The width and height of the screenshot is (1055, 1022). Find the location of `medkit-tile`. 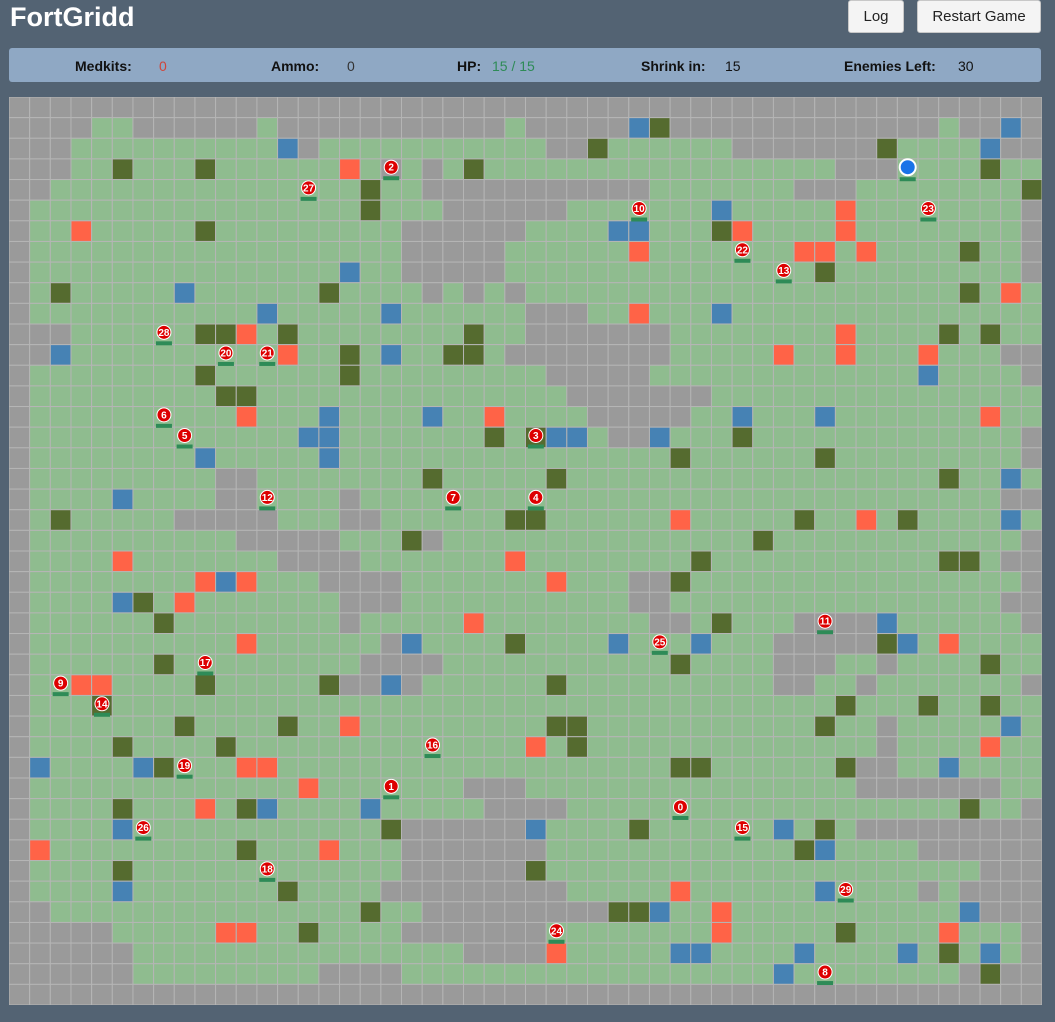

medkit-tile is located at coordinates (928, 355).